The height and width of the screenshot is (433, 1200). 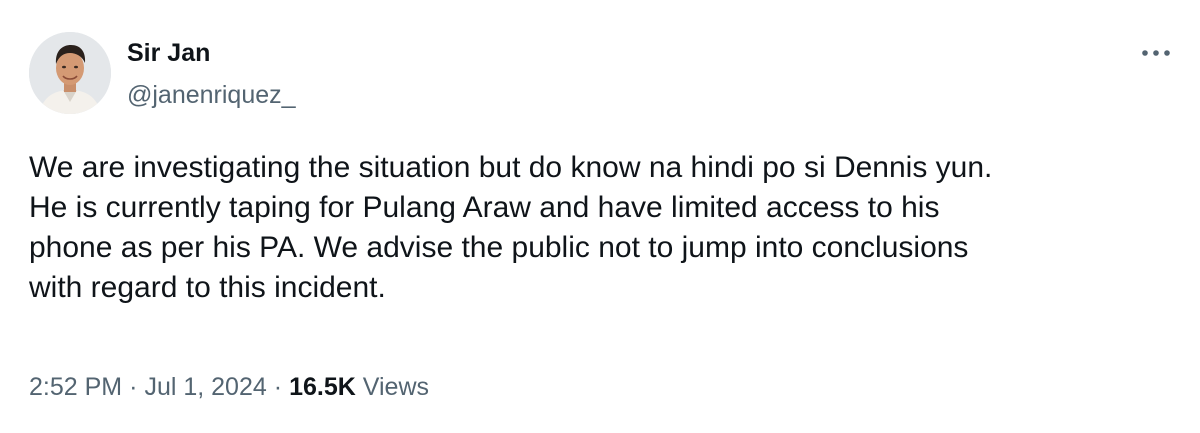 I want to click on tweet-time: 2:52 PM, so click(x=75, y=387).